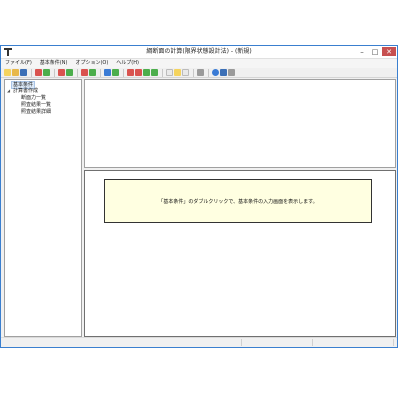 This screenshot has height=400, width=400. What do you see at coordinates (138, 72) in the screenshot?
I see `result-list-icon` at bounding box center [138, 72].